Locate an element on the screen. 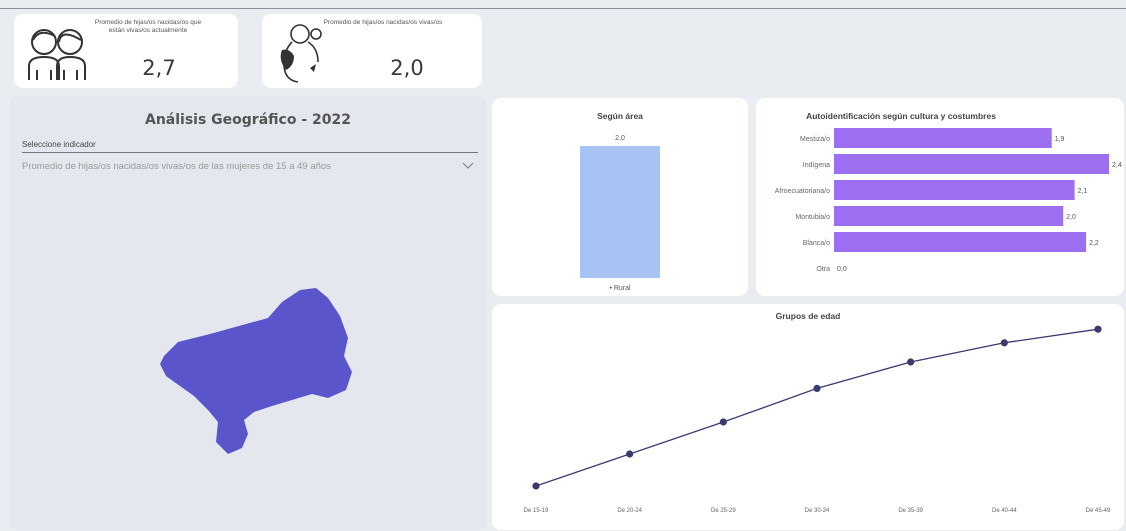  category-label: Montubia/o is located at coordinates (812, 217).